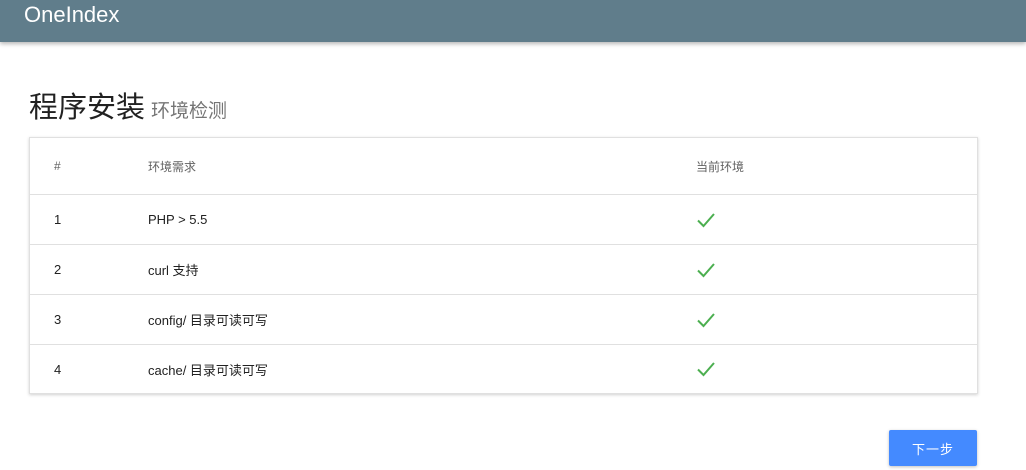 This screenshot has width=1026, height=470. What do you see at coordinates (720, 166) in the screenshot?
I see `header-current: 当前环境` at bounding box center [720, 166].